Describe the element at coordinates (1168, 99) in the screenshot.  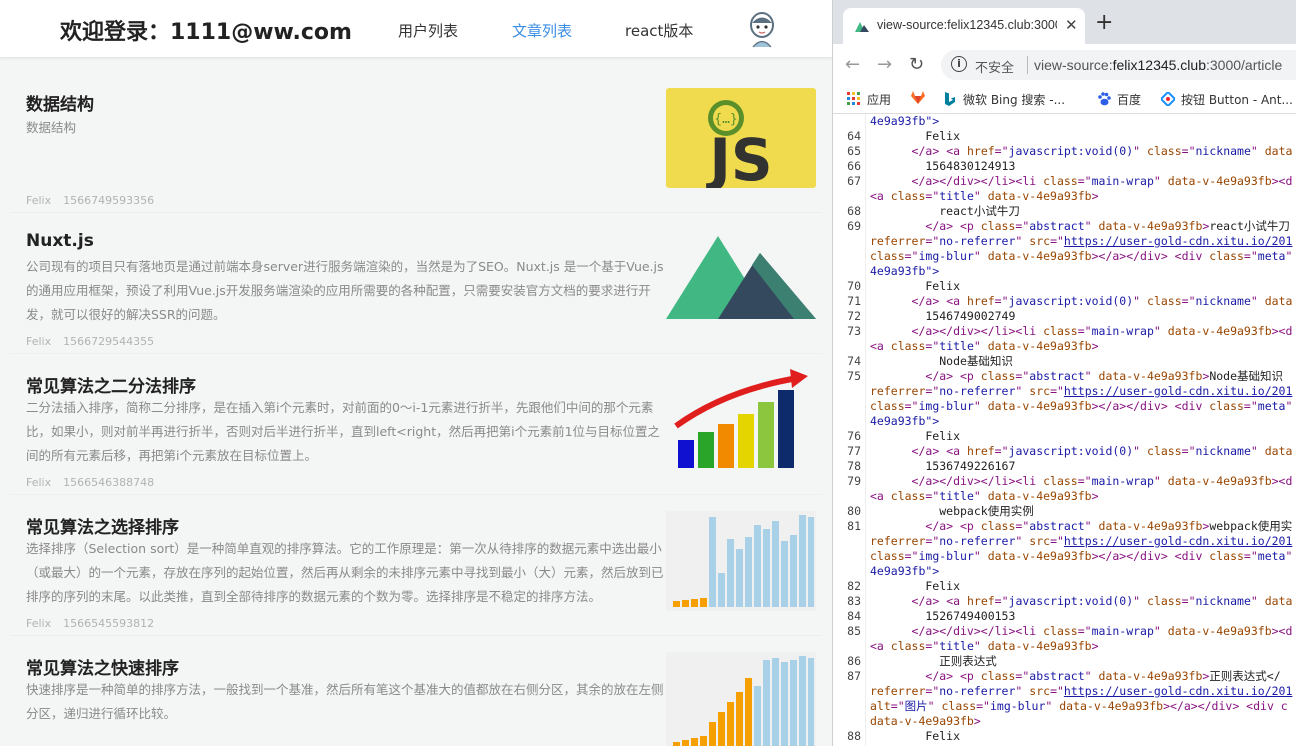
I see `ant-design-icon` at that location.